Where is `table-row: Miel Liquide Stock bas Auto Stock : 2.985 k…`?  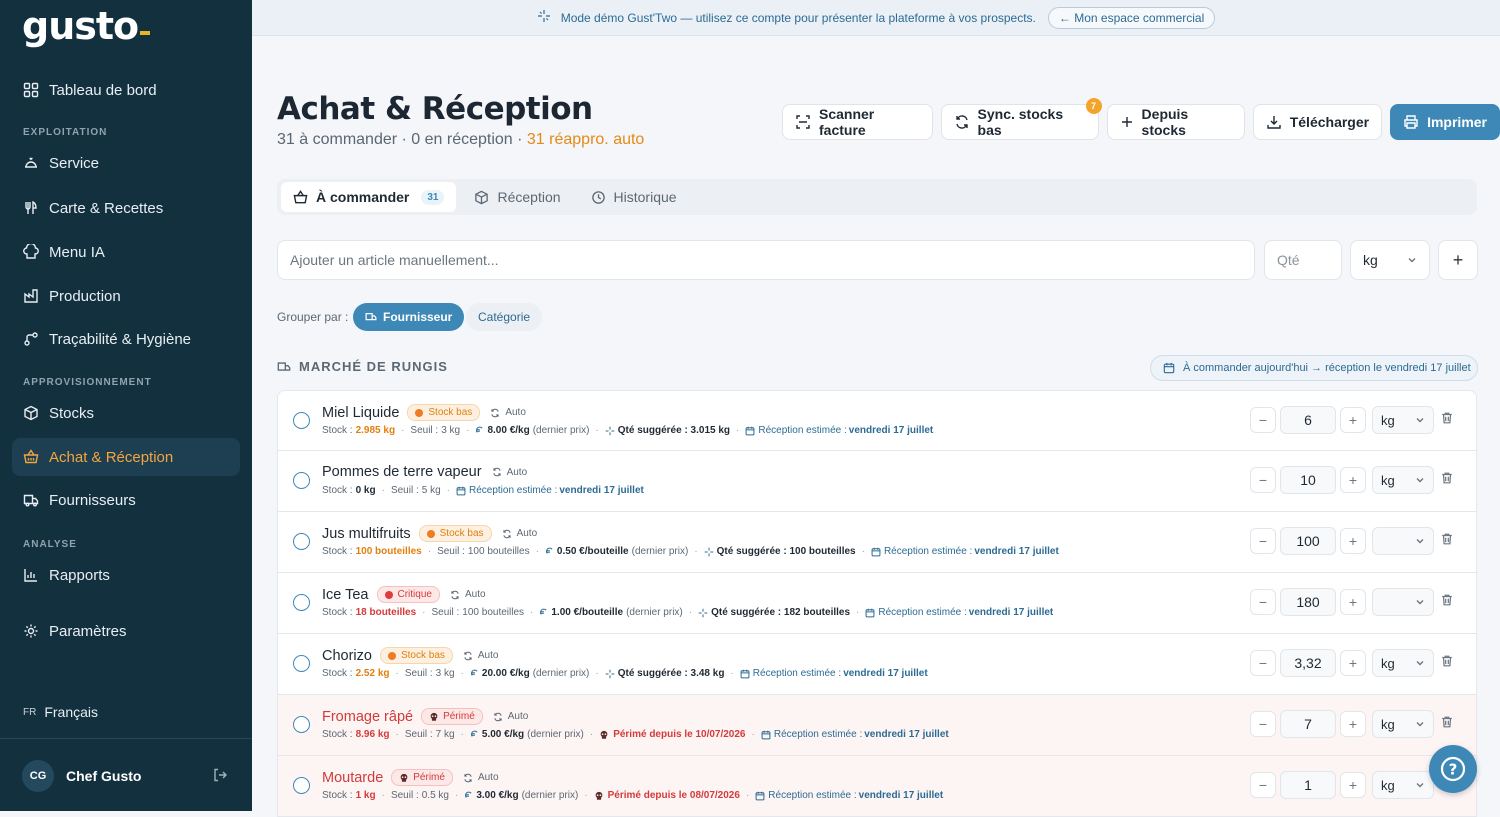
table-row: Miel Liquide Stock bas Auto Stock : 2.985 k… is located at coordinates (877, 420).